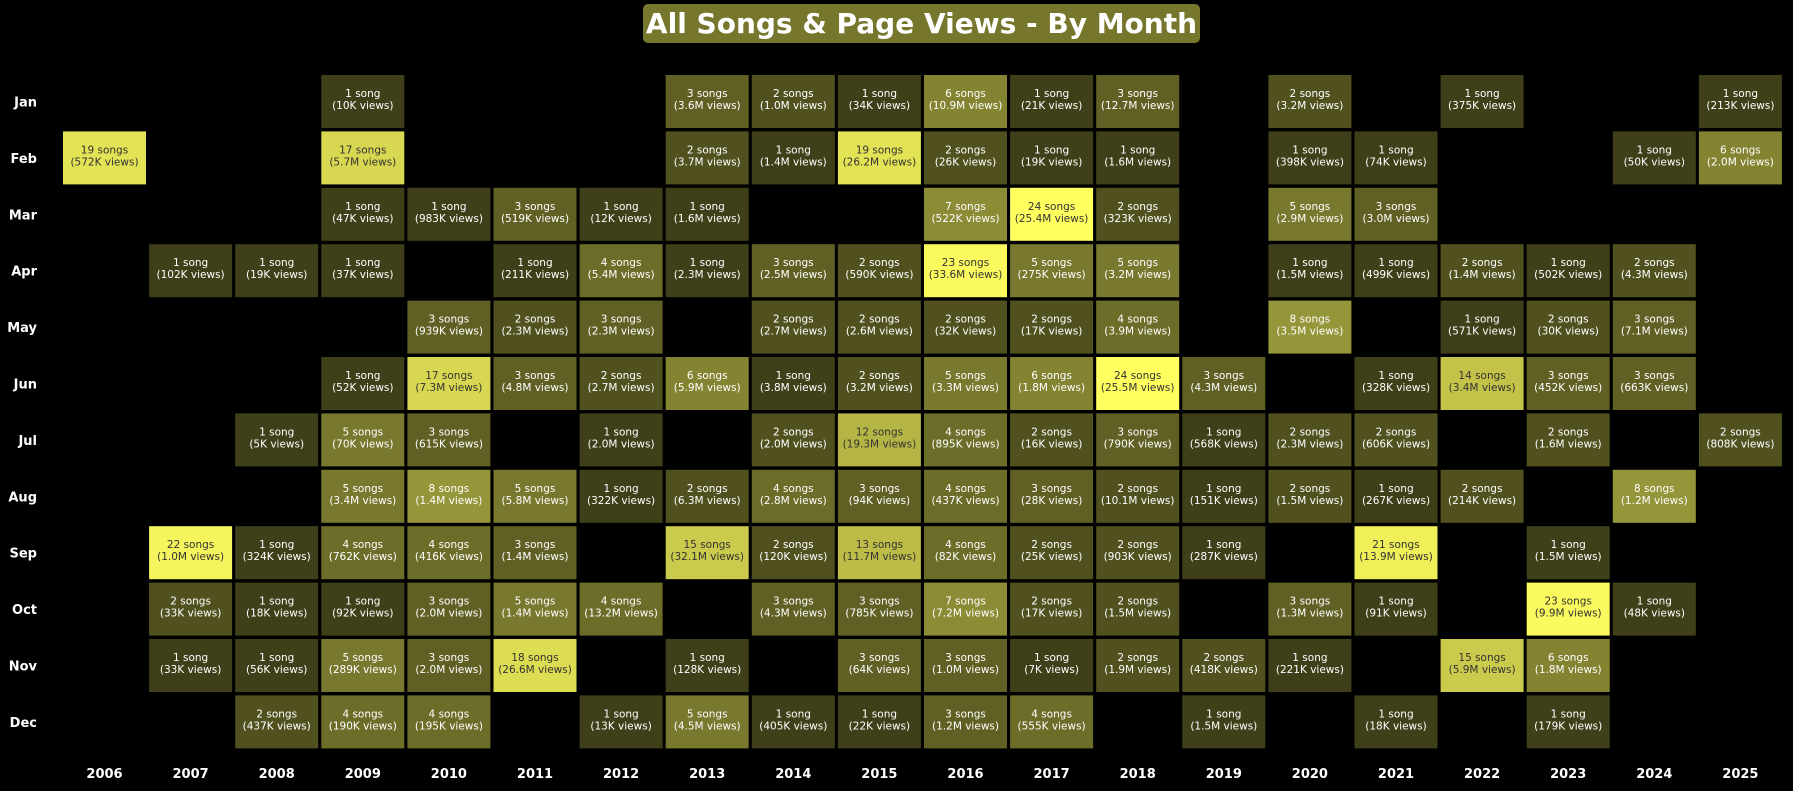 Image resolution: width=1793 pixels, height=791 pixels. I want to click on heatmap-cell: 1 song(1.4M views), so click(793, 158).